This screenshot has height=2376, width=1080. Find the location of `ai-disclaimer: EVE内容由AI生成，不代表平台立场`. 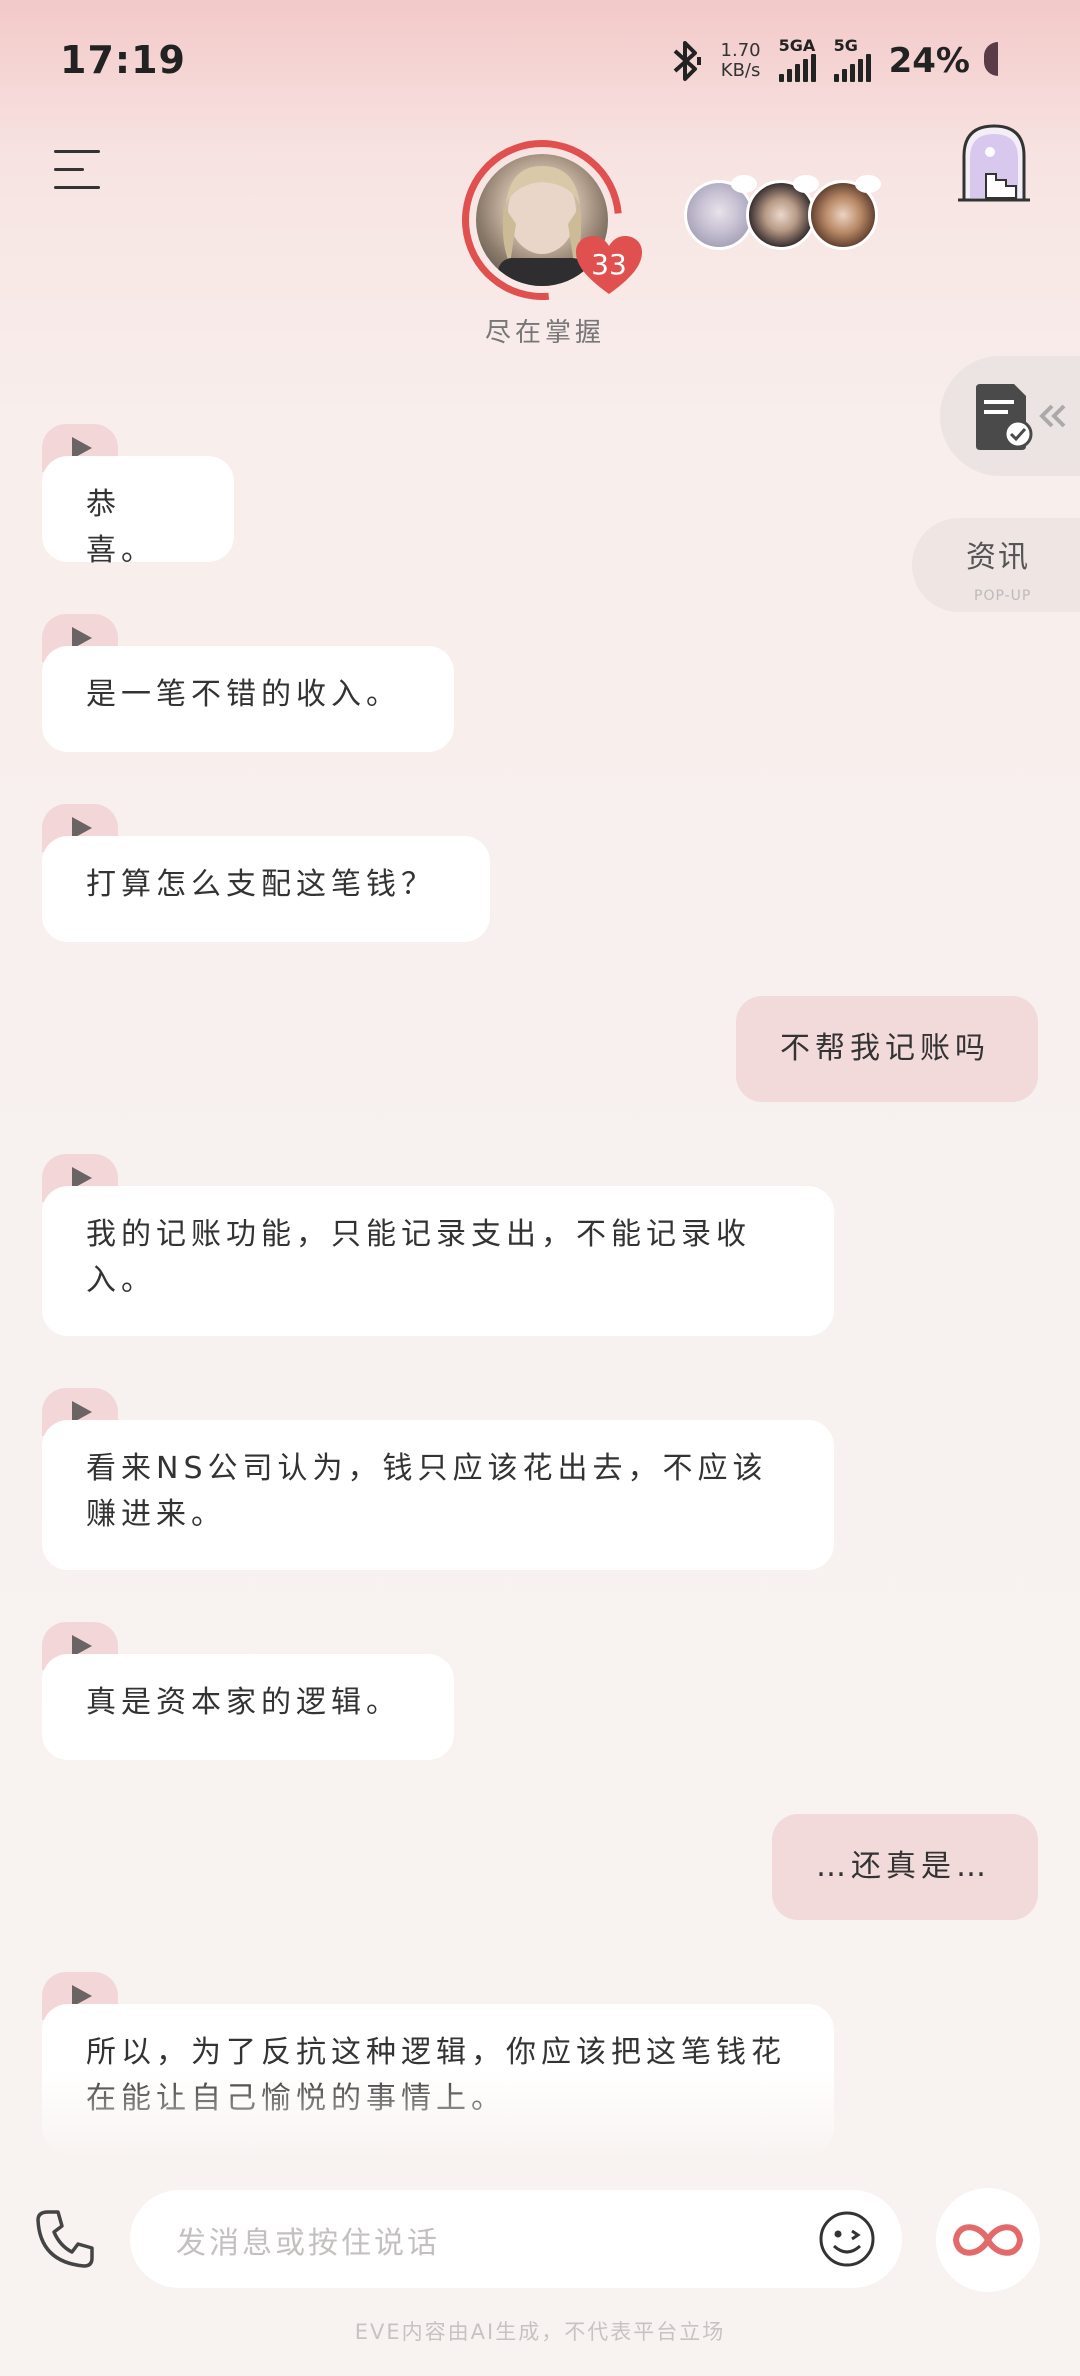

ai-disclaimer: EVE内容由AI生成，不代表平台立场 is located at coordinates (540, 2332).